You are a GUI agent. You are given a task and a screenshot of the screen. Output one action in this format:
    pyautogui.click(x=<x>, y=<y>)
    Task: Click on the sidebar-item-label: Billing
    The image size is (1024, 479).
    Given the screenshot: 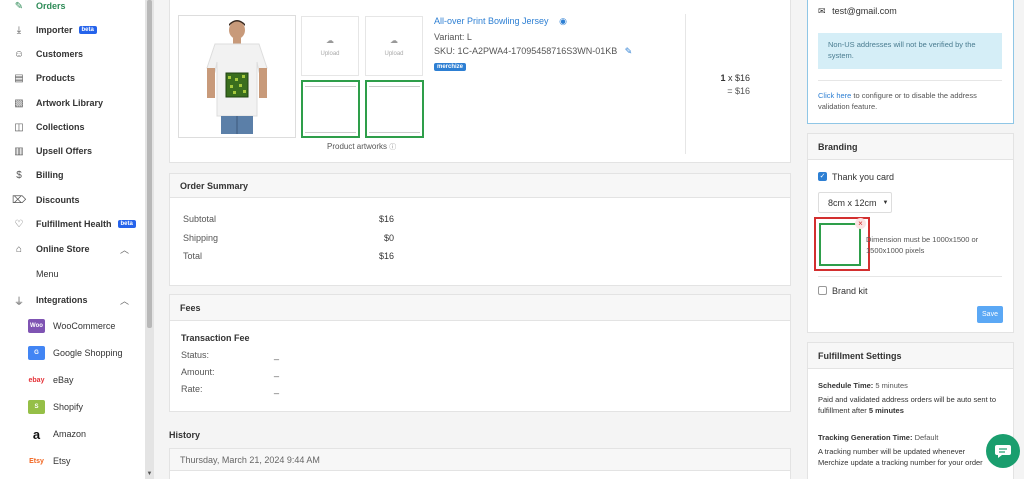 What is the action you would take?
    pyautogui.click(x=50, y=175)
    